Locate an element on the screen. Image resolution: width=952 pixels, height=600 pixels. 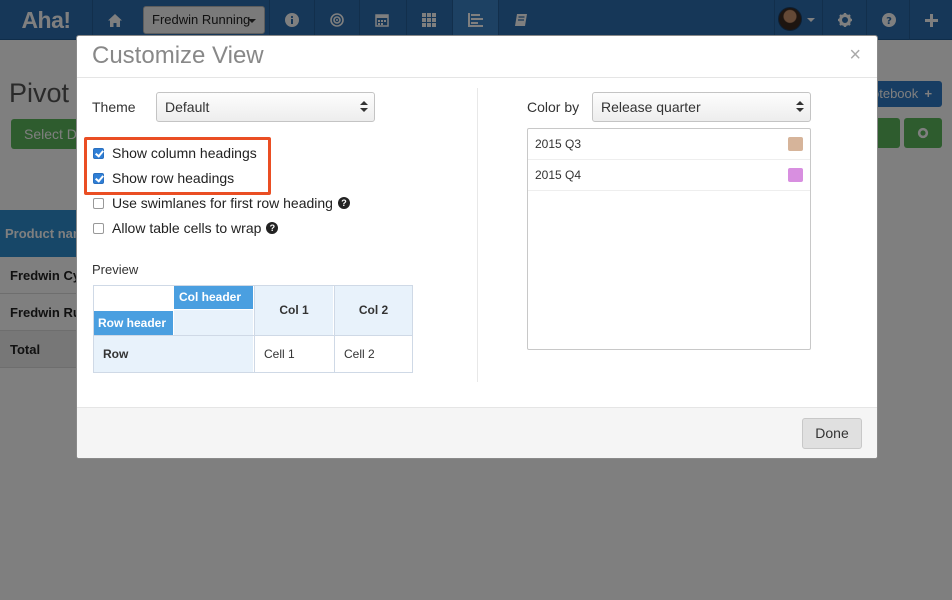
color-by-select-value: Release quarter is located at coordinates (651, 107).